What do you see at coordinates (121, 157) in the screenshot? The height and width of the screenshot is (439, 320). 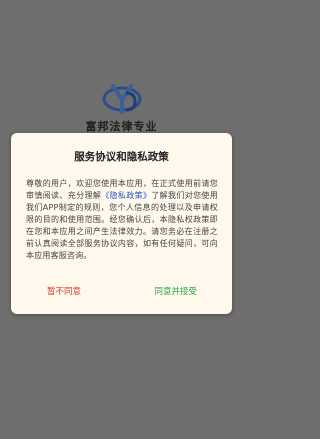 I see `dialog-title: 服务协议和隐私政策` at bounding box center [121, 157].